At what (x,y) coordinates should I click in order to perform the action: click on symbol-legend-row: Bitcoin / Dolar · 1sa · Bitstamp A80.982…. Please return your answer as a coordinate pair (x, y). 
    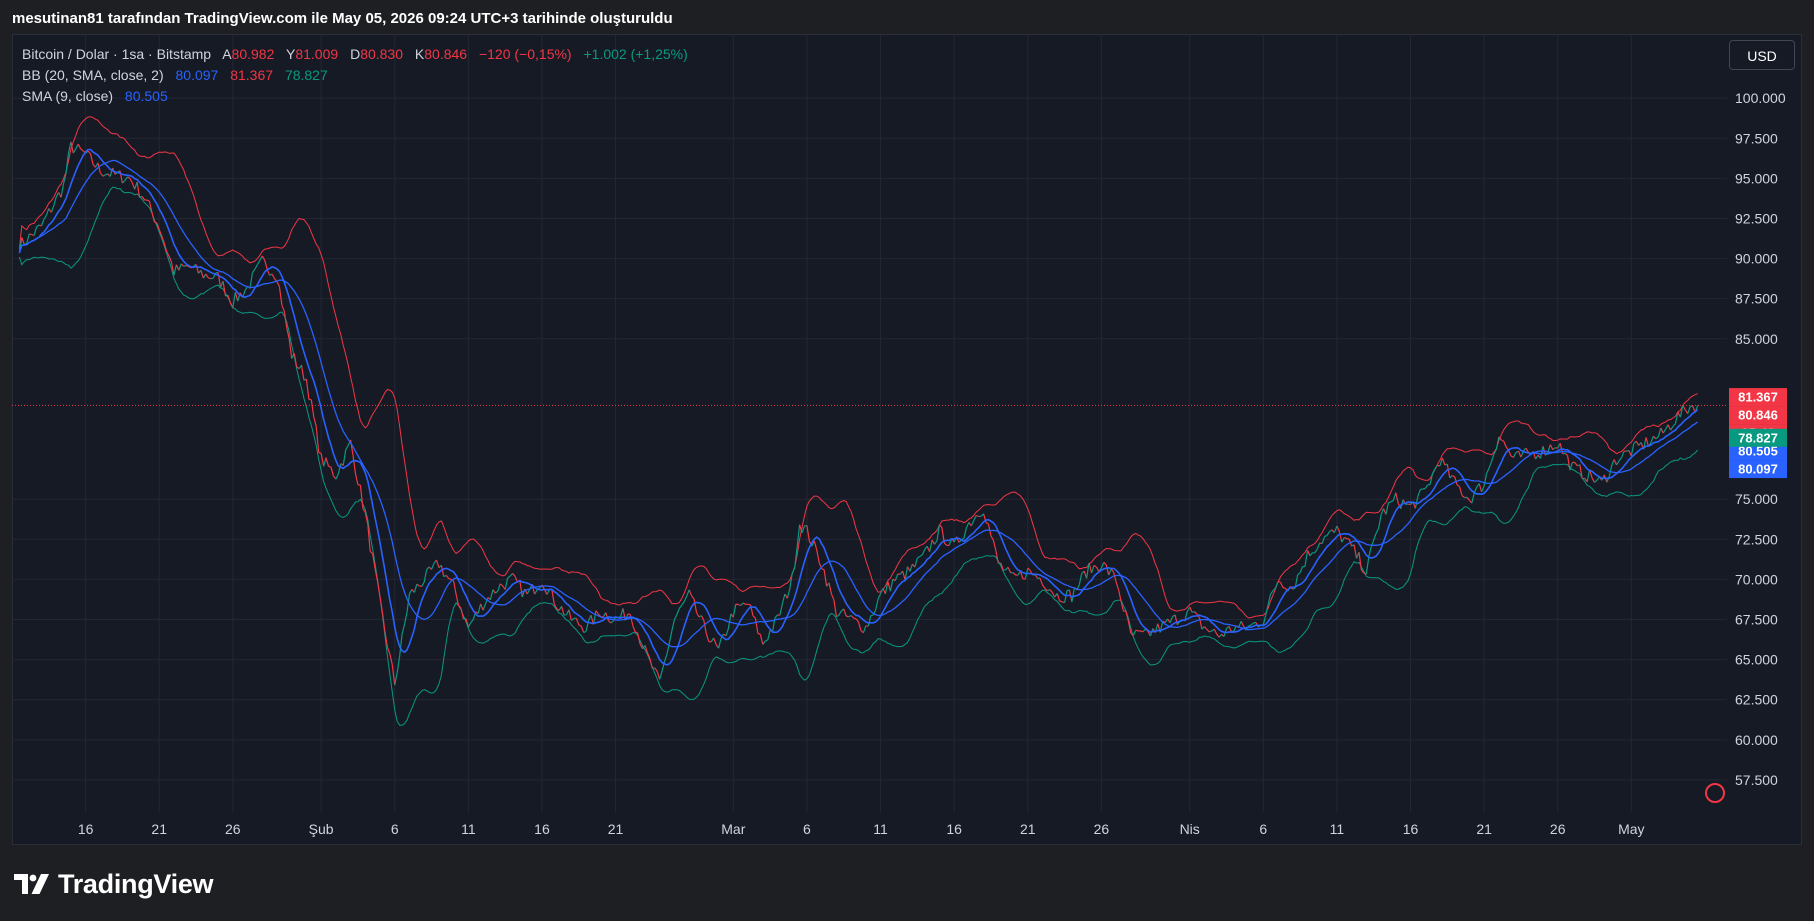
    Looking at the image, I should click on (359, 54).